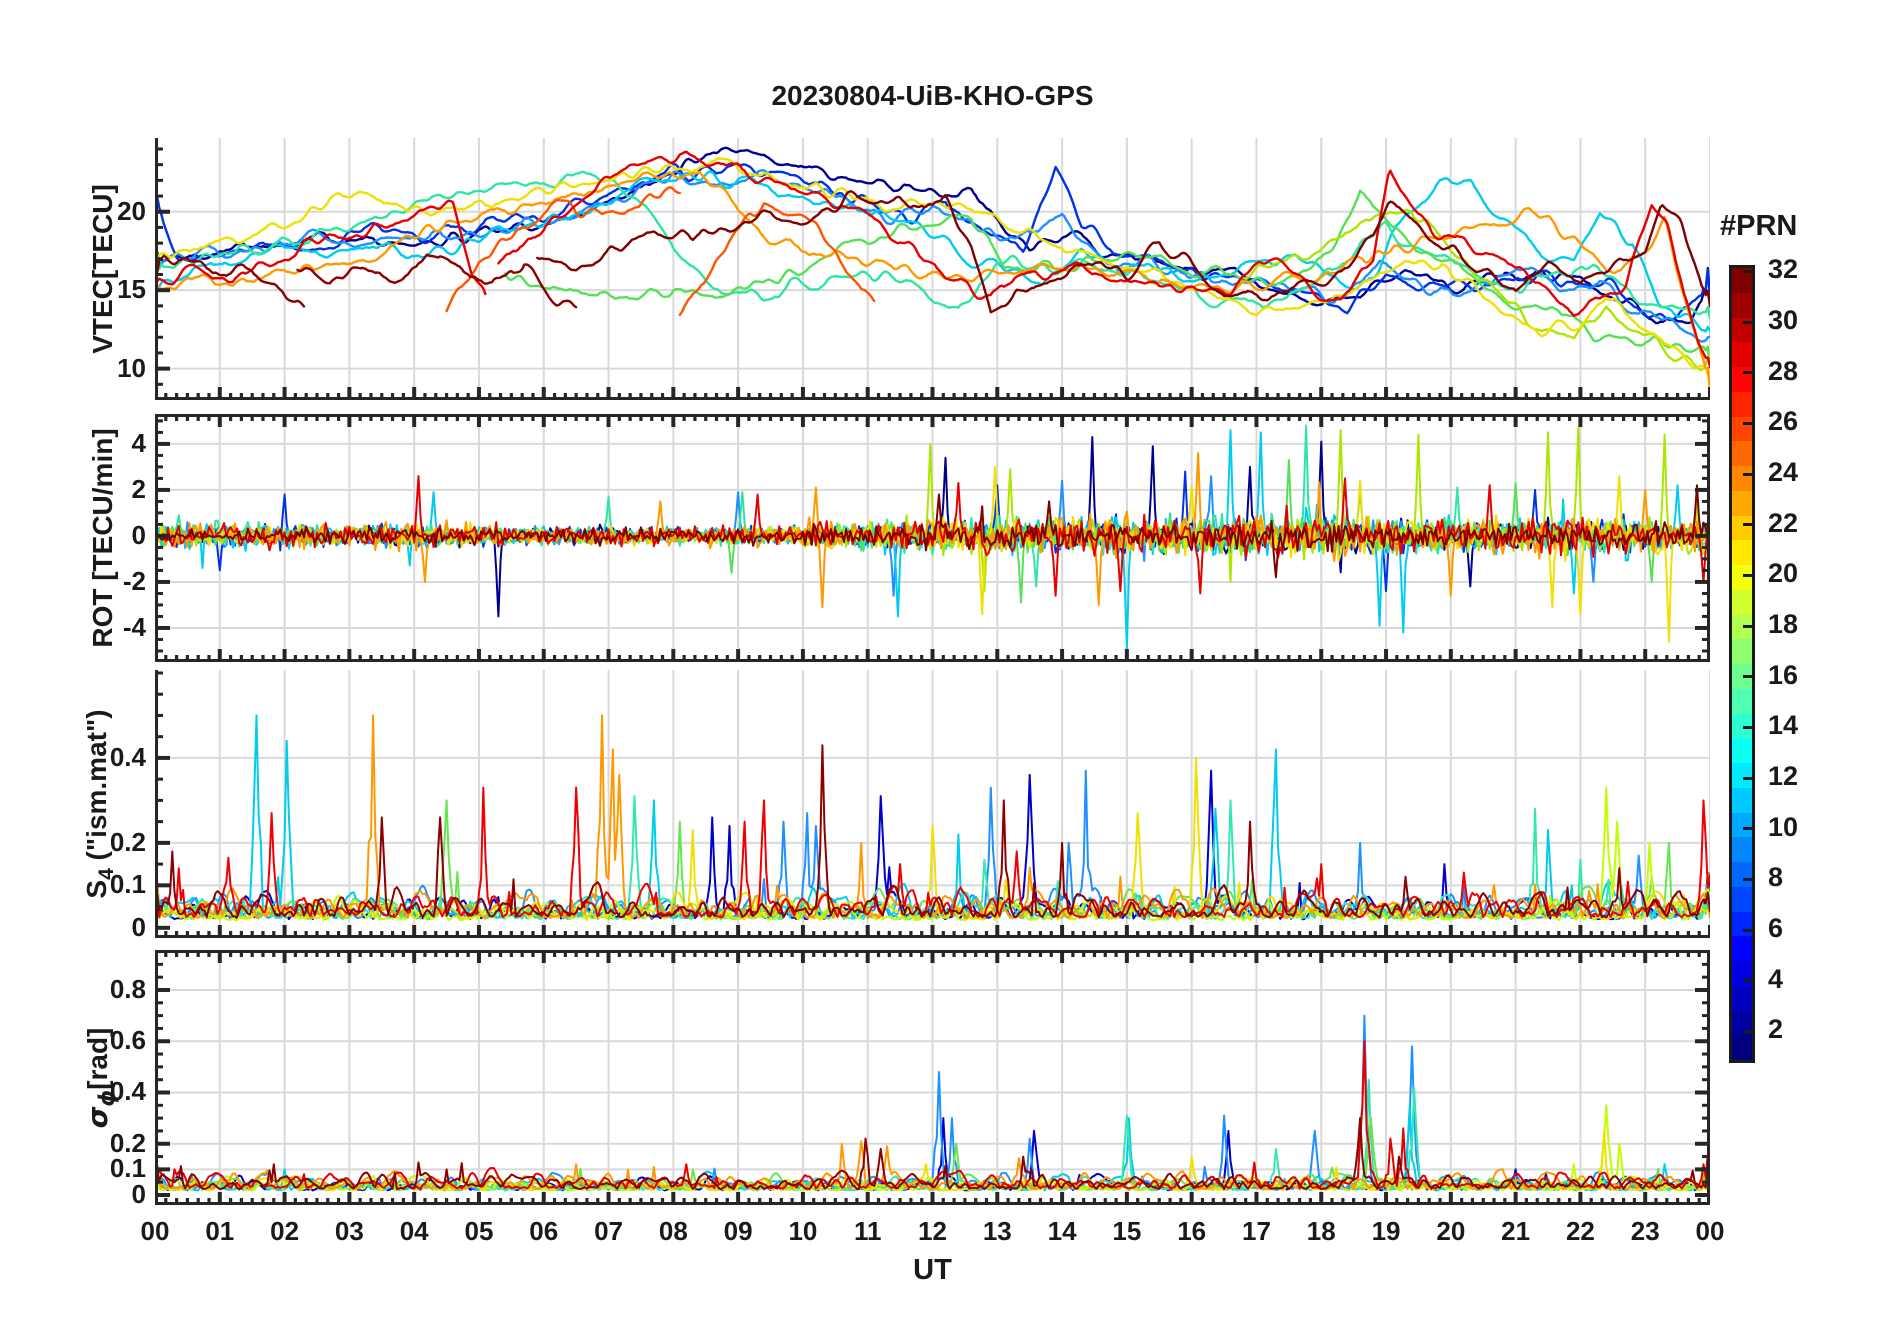  What do you see at coordinates (932, 1270) in the screenshot?
I see `x-axis-label: UT` at bounding box center [932, 1270].